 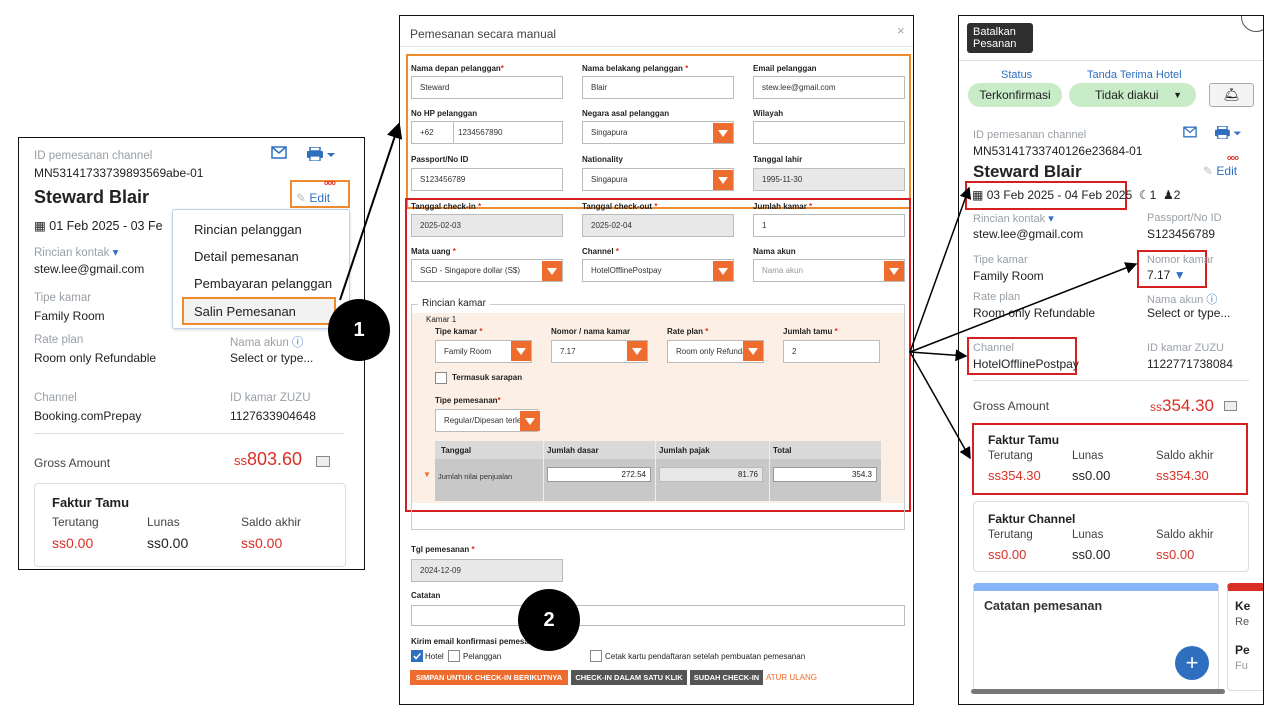 I want to click on arrow-to-channel, so click(x=938, y=355).